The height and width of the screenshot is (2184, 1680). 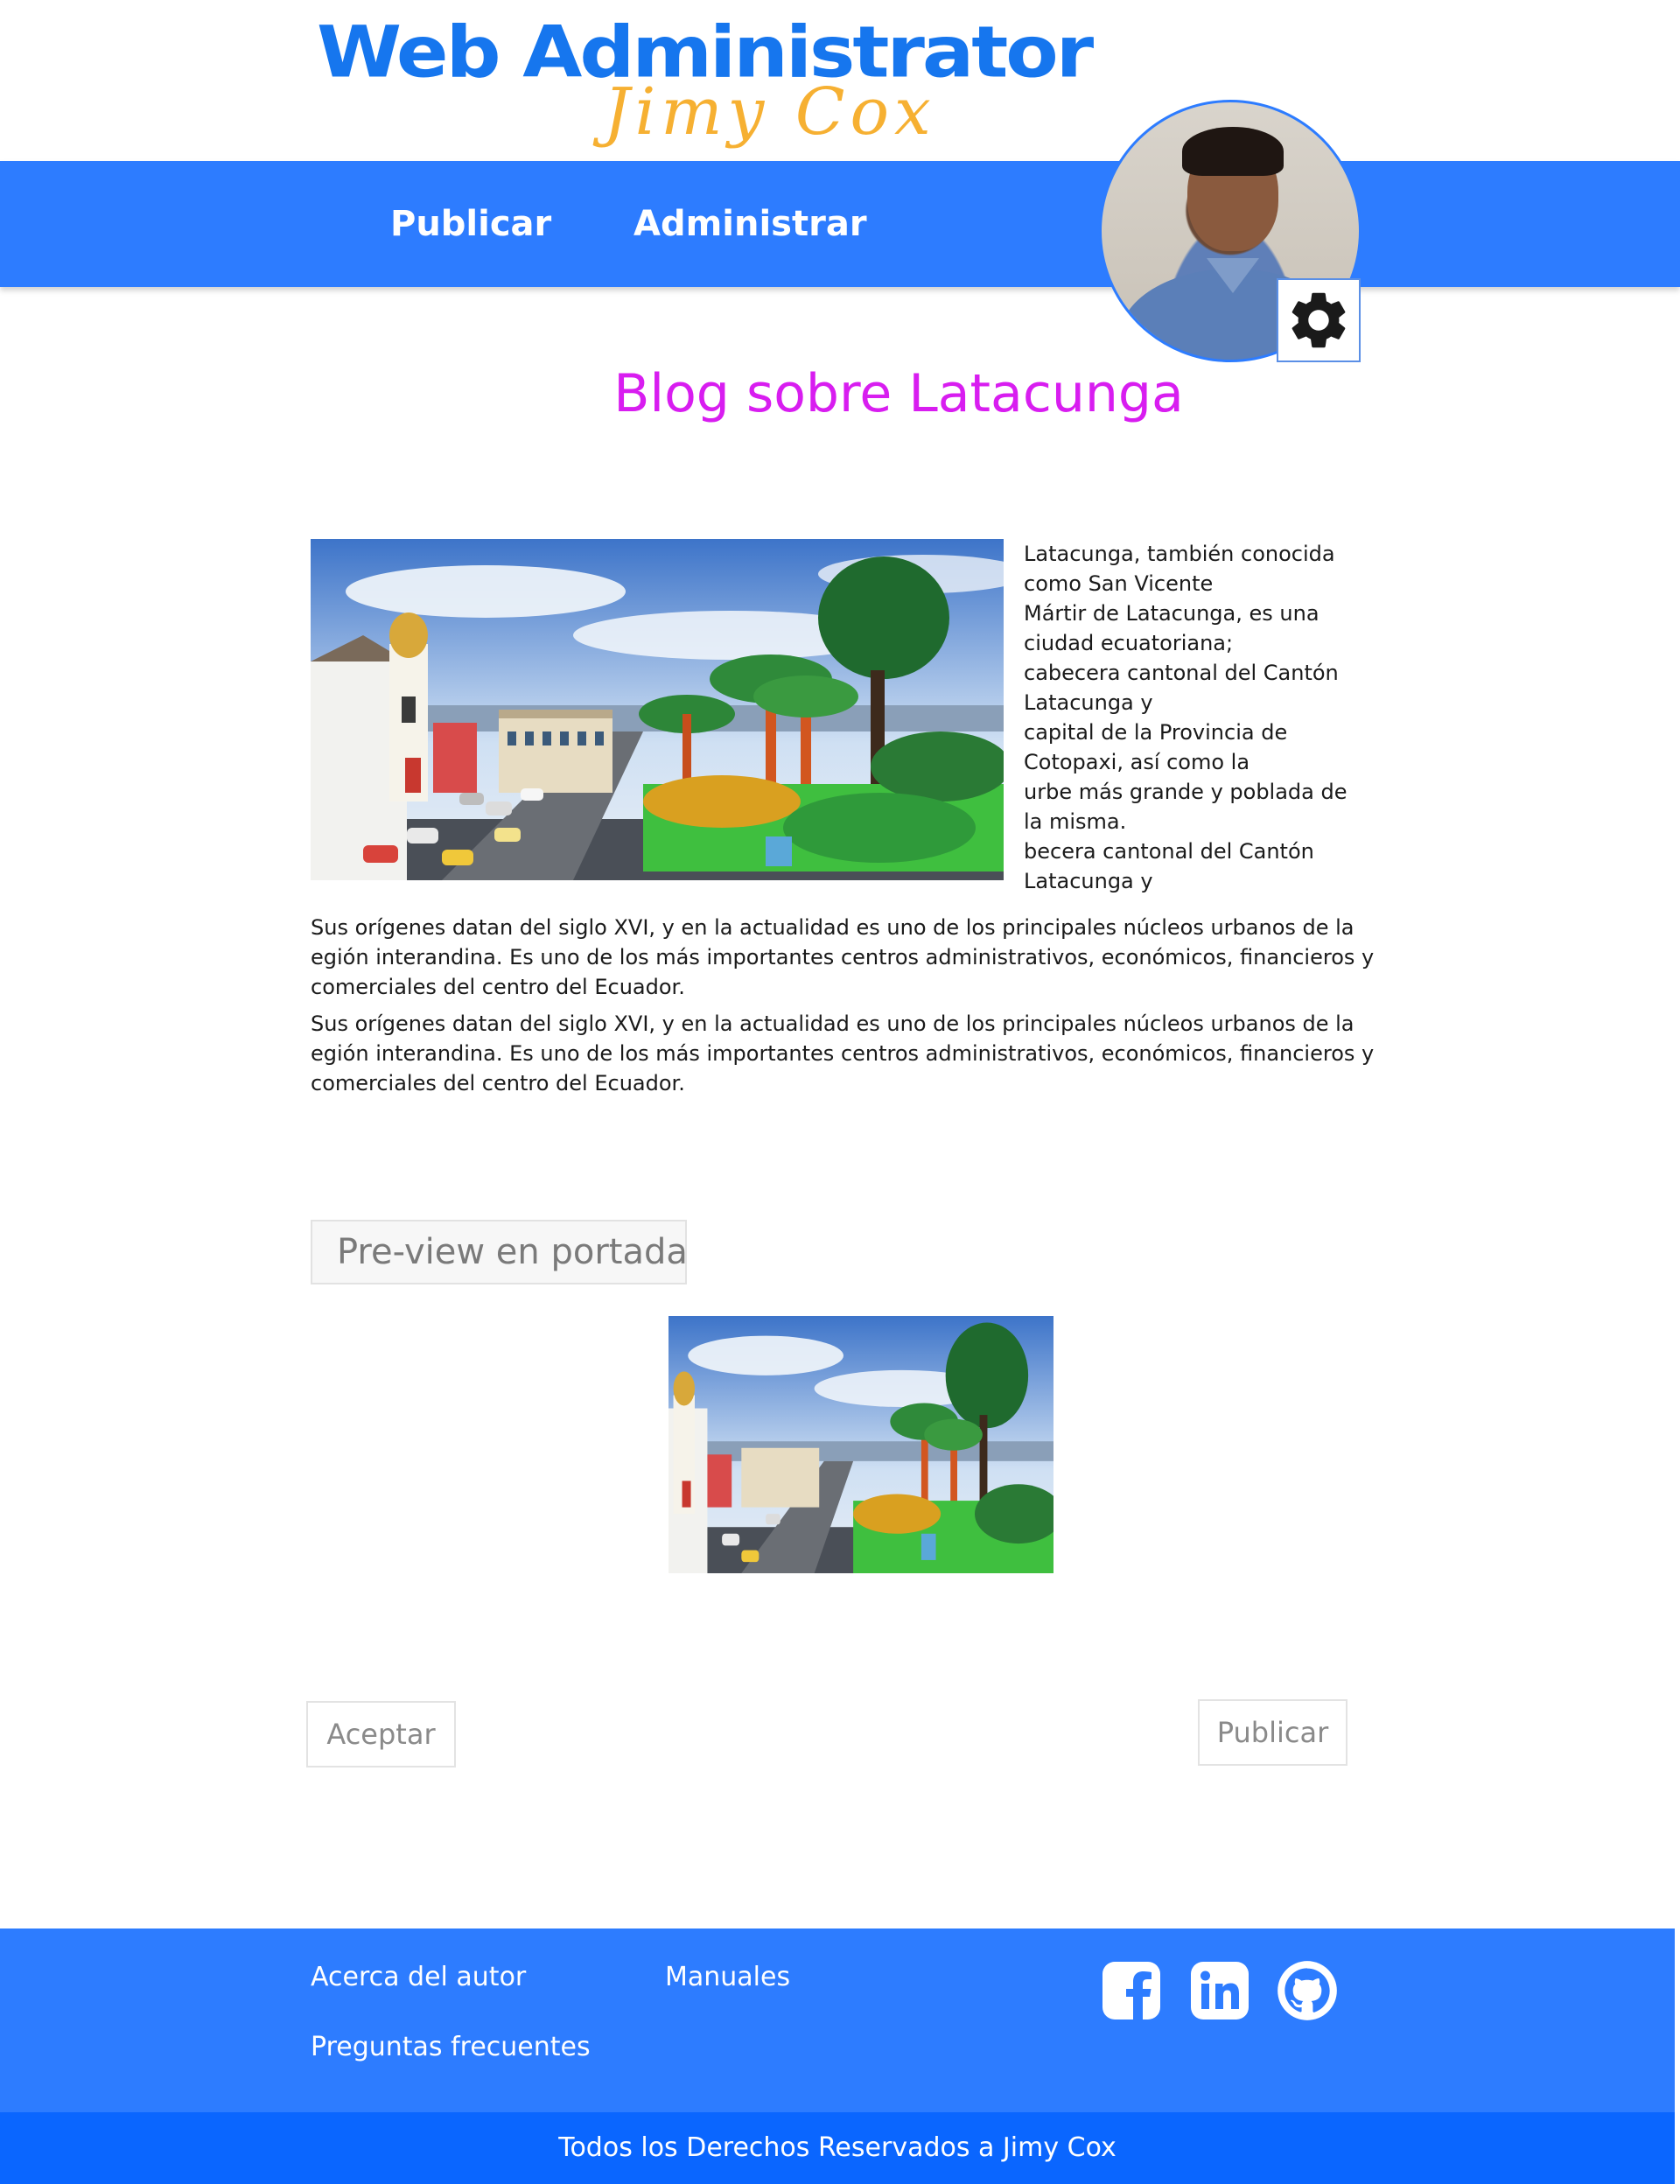 I want to click on gear-icon, so click(x=1319, y=320).